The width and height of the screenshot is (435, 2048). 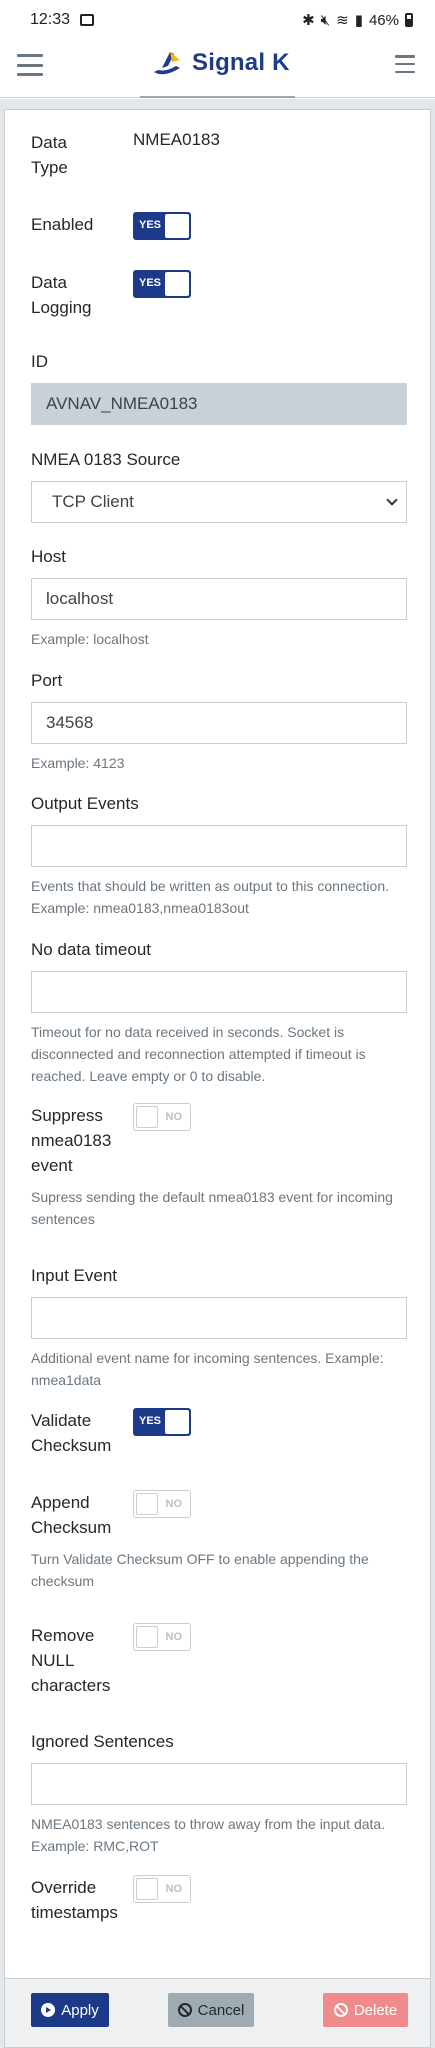 What do you see at coordinates (106, 459) in the screenshot?
I see `source-label: NMEA 0183 Source` at bounding box center [106, 459].